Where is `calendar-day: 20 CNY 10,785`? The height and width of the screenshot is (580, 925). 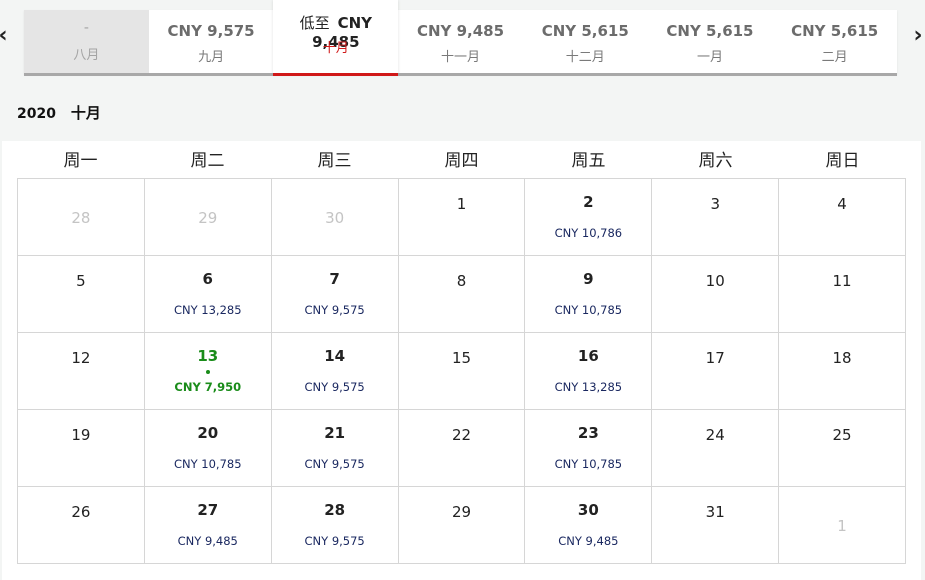
calendar-day: 20 CNY 10,785 is located at coordinates (208, 448).